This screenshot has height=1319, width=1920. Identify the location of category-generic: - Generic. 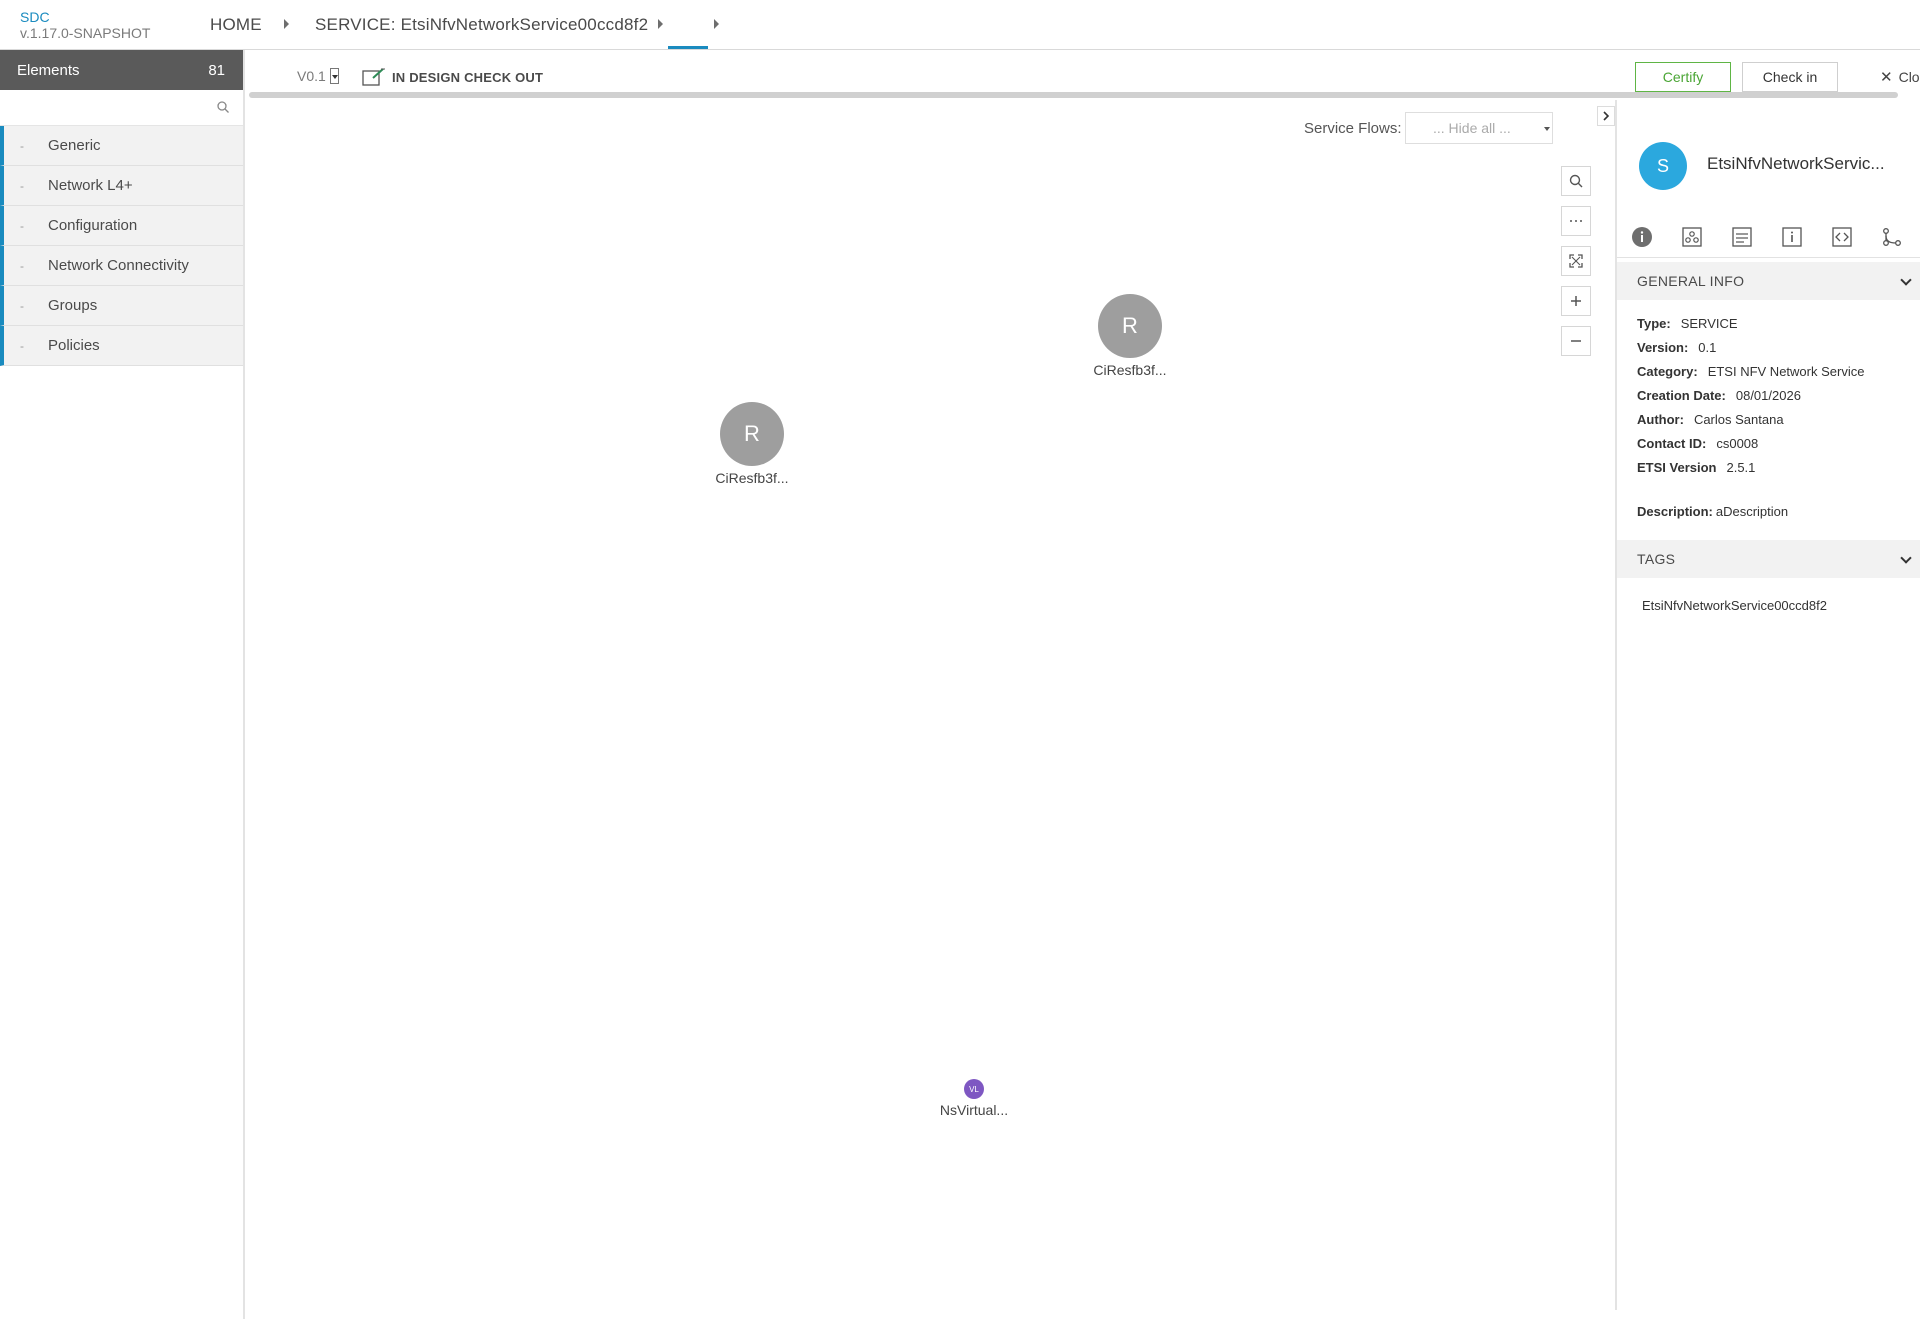
(121, 146).